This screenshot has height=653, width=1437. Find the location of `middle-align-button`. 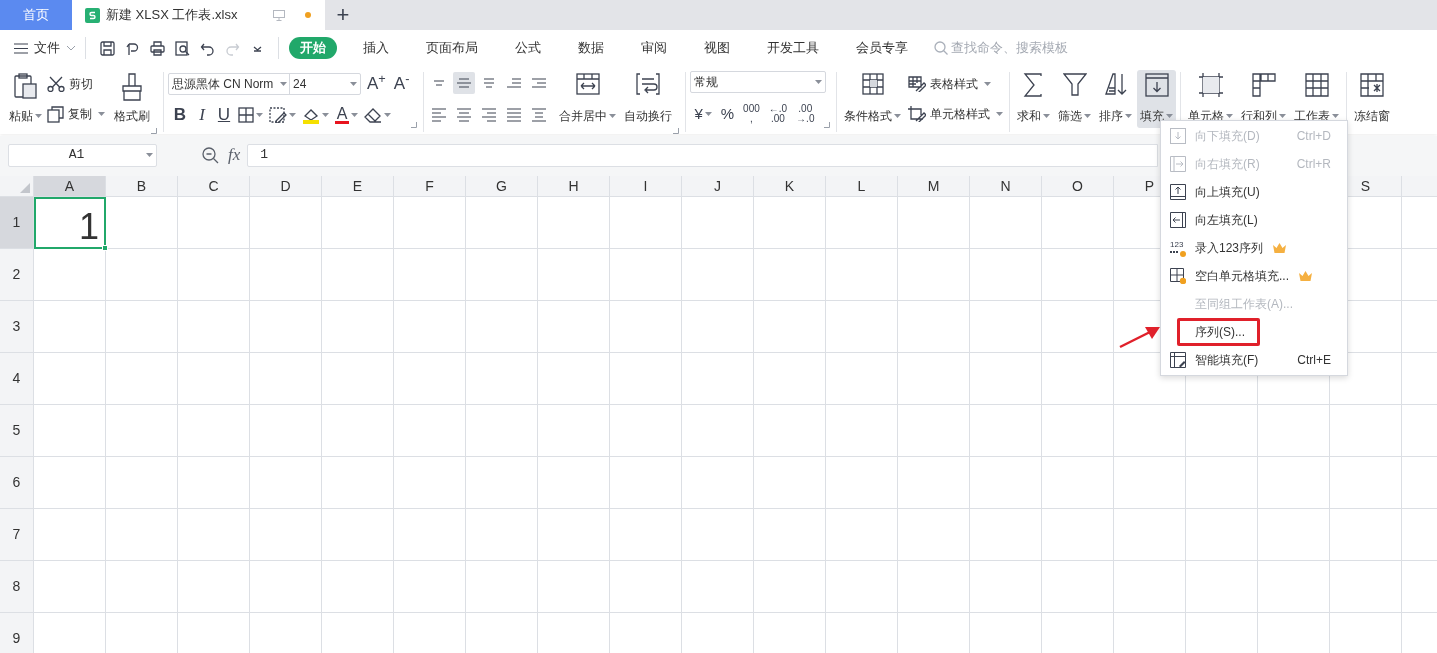

middle-align-button is located at coordinates (464, 83).